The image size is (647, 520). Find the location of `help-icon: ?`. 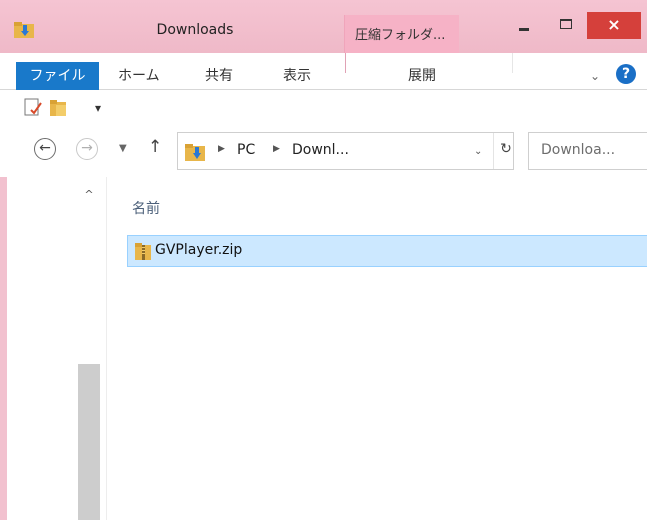

help-icon: ? is located at coordinates (626, 74).